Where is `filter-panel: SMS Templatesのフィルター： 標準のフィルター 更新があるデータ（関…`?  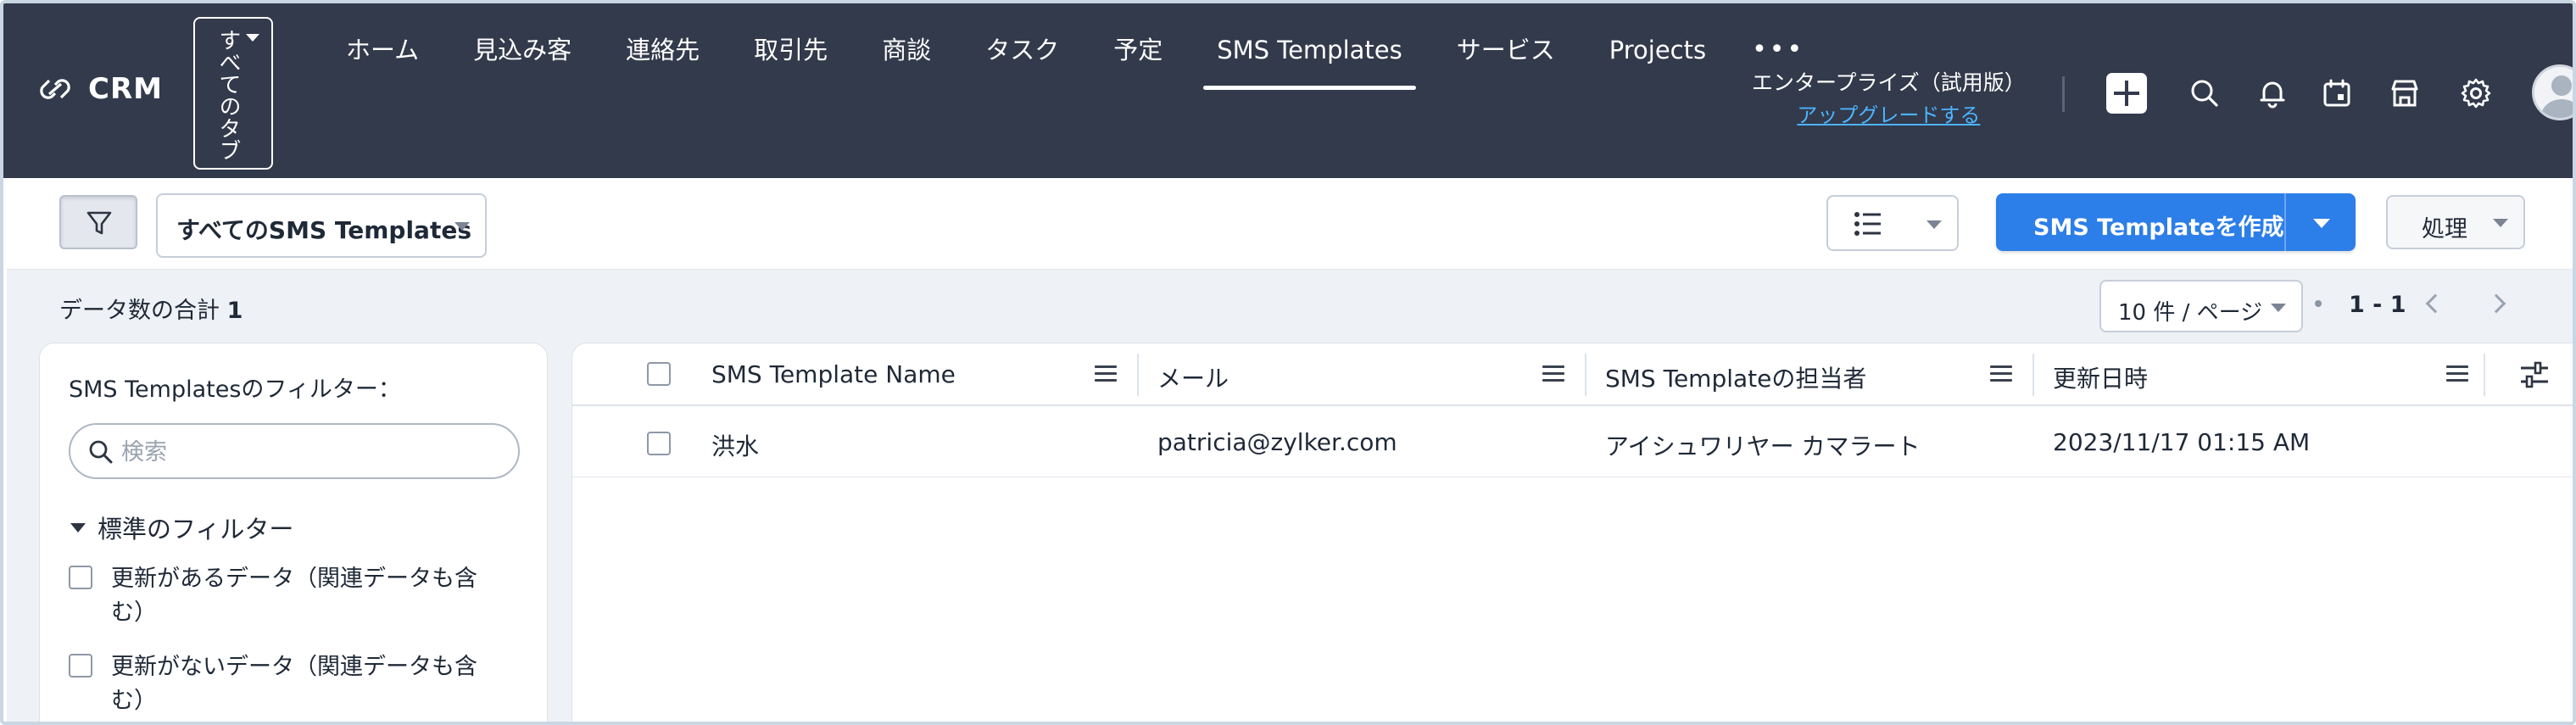
filter-panel: SMS Templatesのフィルター： 標準のフィルター 更新があるデータ（関… is located at coordinates (293, 532).